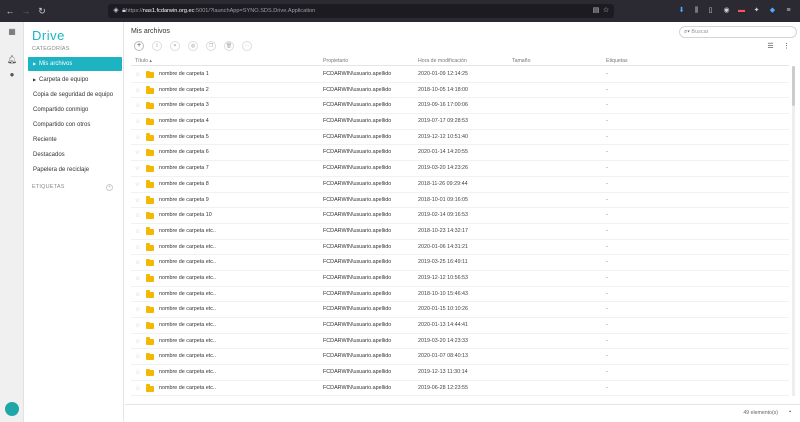 The height and width of the screenshot is (422, 800). Describe the element at coordinates (521, 61) in the screenshot. I see `column-size: Tamaño` at that location.